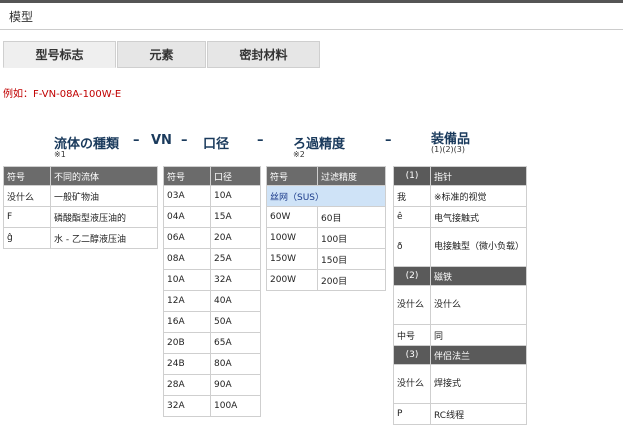  What do you see at coordinates (235, 280) in the screenshot?
I see `value-cell: 32A` at bounding box center [235, 280].